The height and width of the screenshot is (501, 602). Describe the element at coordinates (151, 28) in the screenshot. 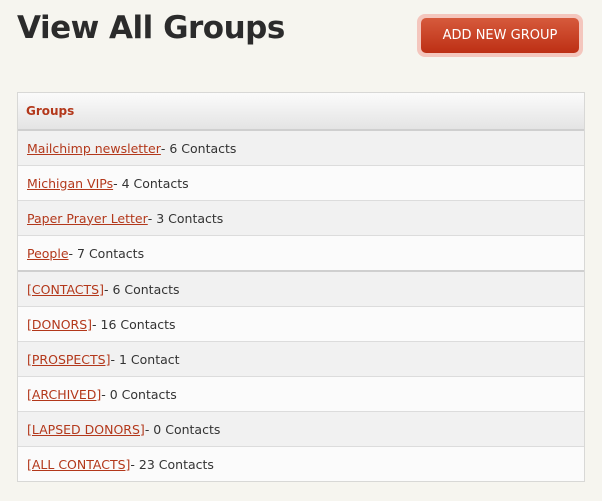

I see `page-title: View All Groups` at that location.